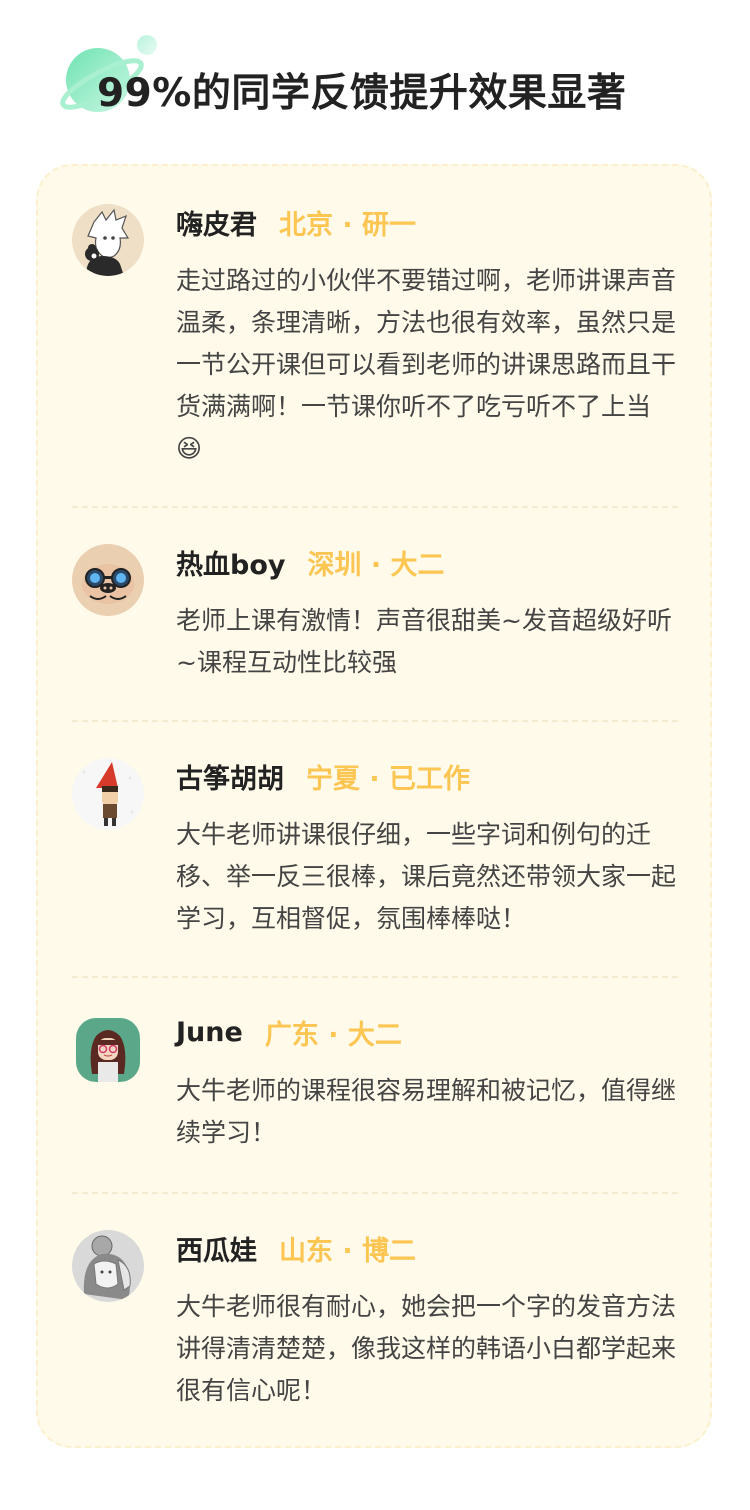  Describe the element at coordinates (376, 565) in the screenshot. I see `user-location: 深圳 · 大二` at that location.